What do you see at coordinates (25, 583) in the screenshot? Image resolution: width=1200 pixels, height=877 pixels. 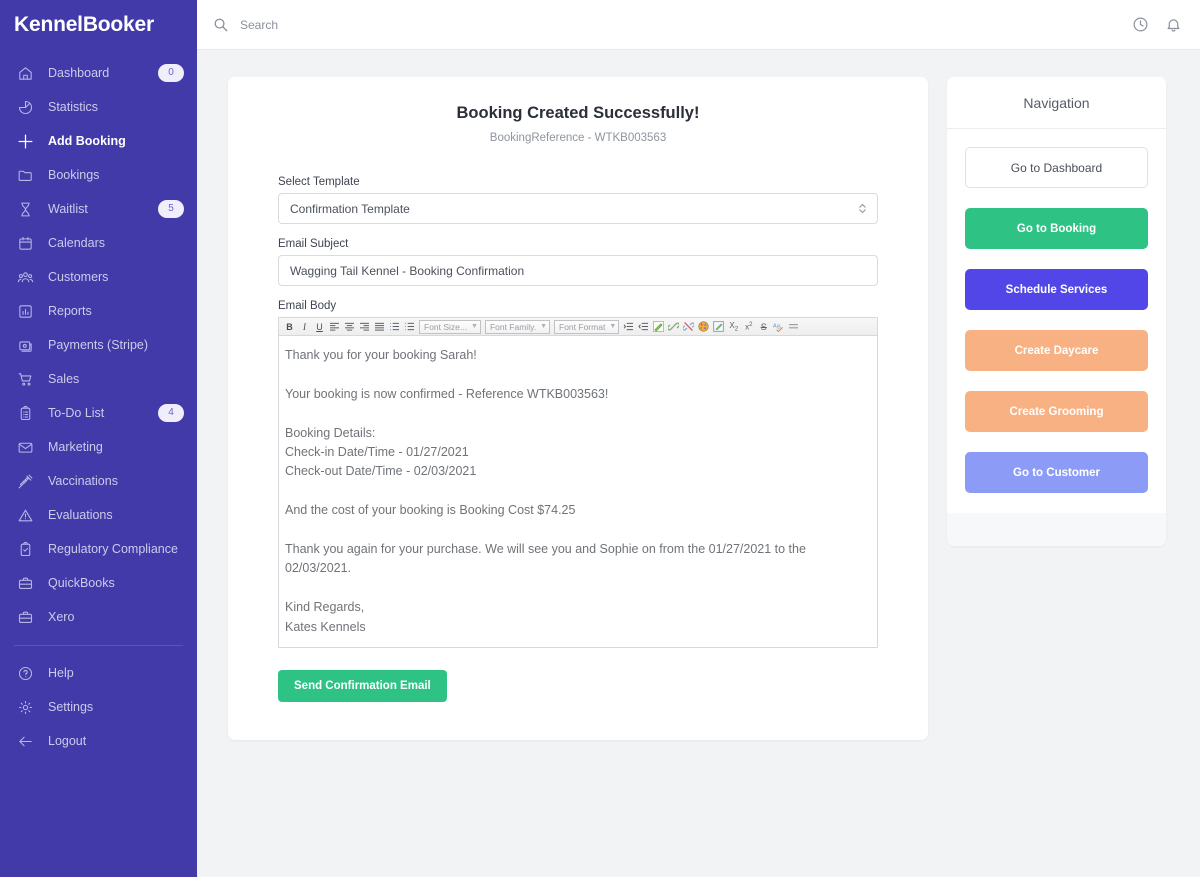 I see `briefcase-icon` at bounding box center [25, 583].